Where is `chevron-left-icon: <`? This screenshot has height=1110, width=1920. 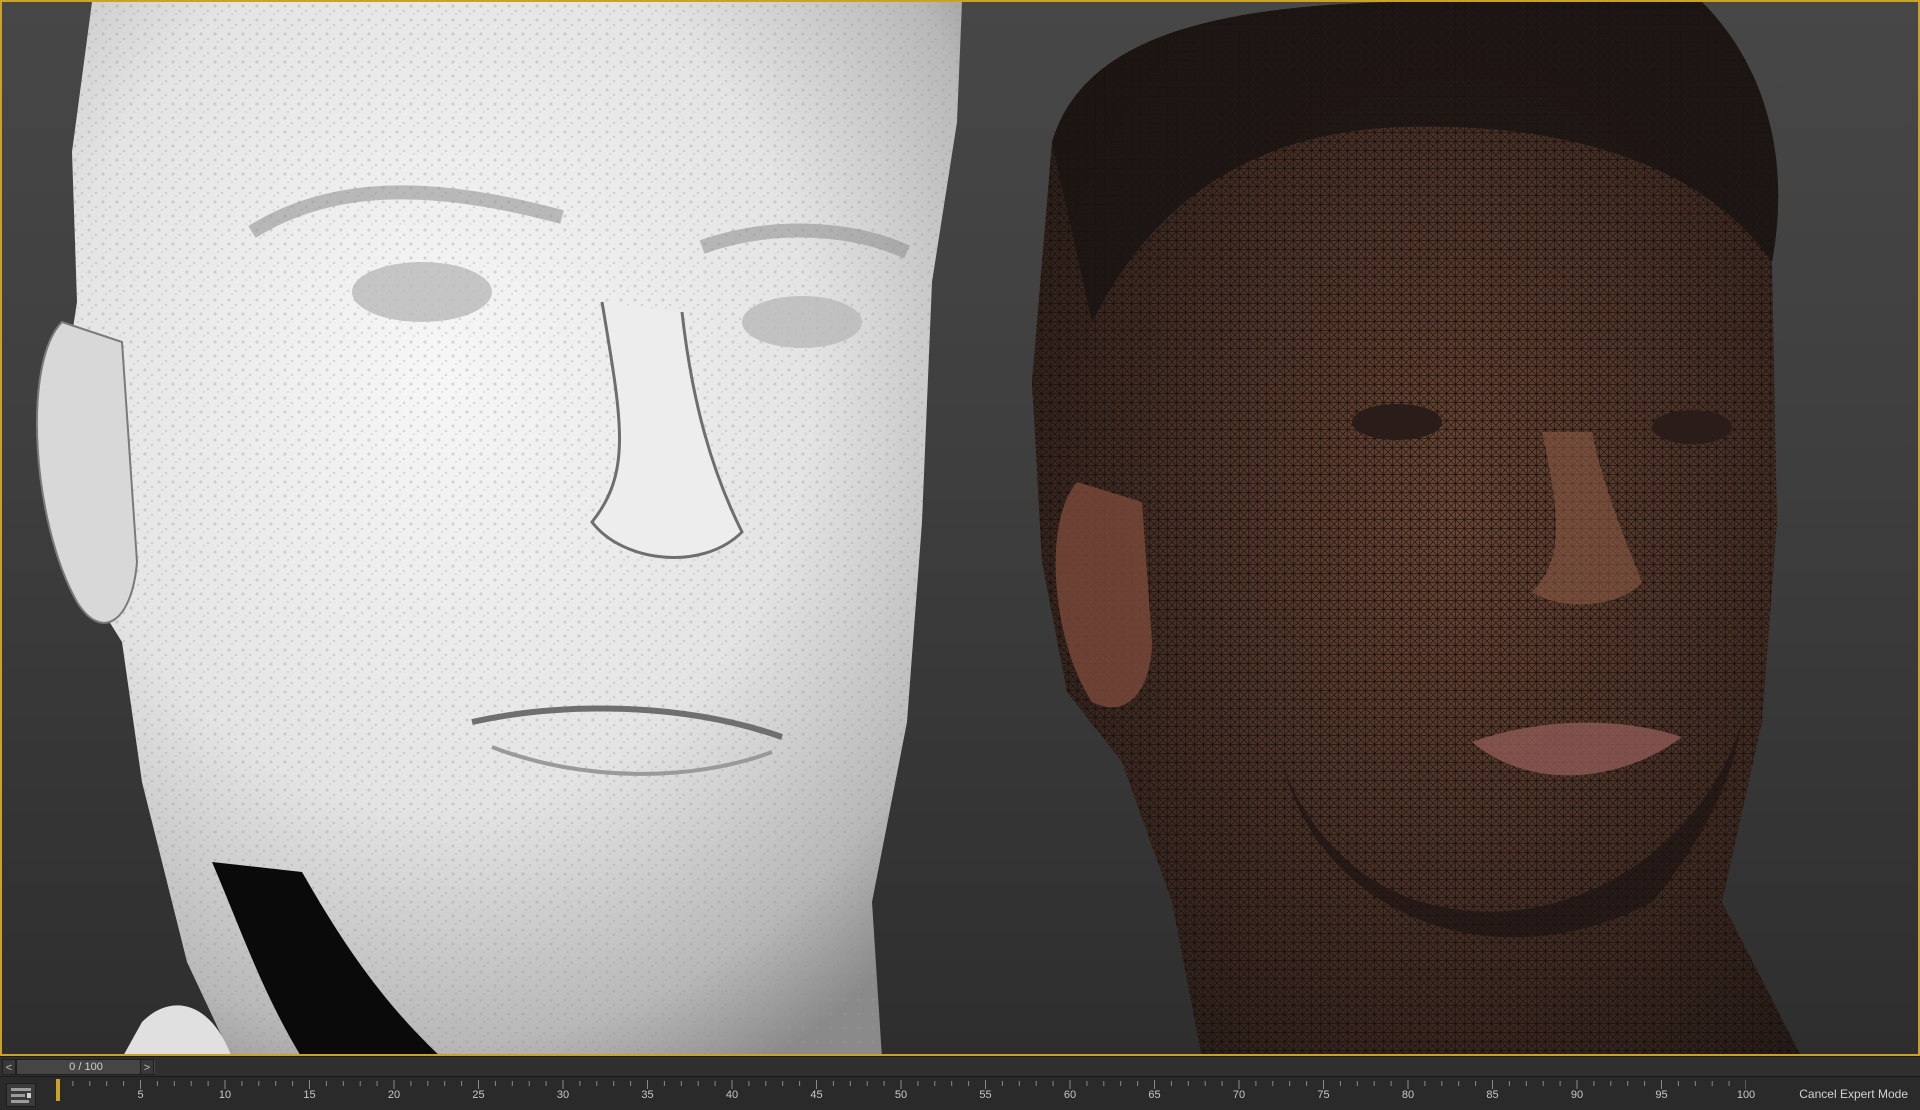
chevron-left-icon: < is located at coordinates (9, 1068).